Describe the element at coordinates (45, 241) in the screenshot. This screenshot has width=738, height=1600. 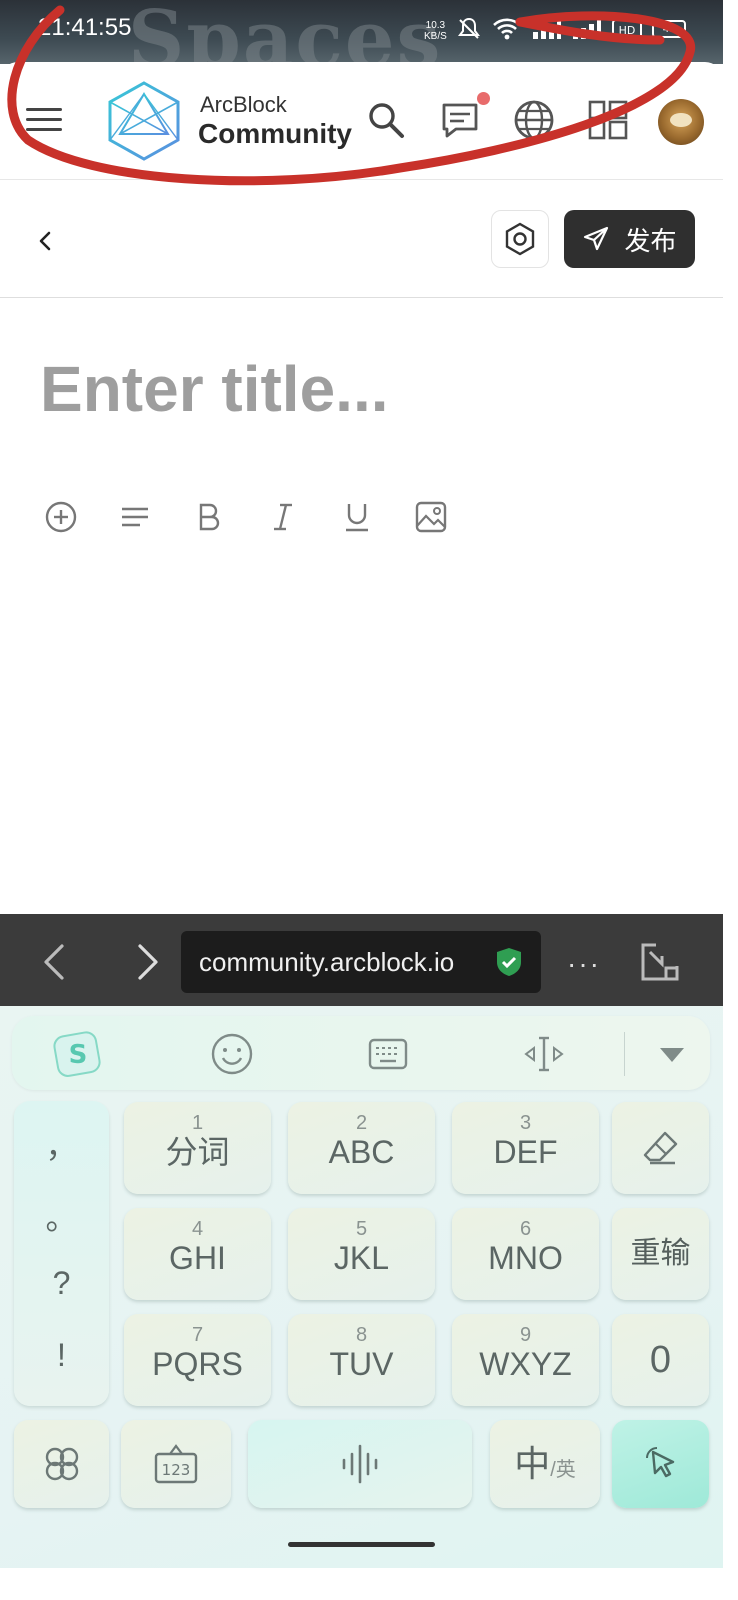
I see `back-arrow-icon` at that location.